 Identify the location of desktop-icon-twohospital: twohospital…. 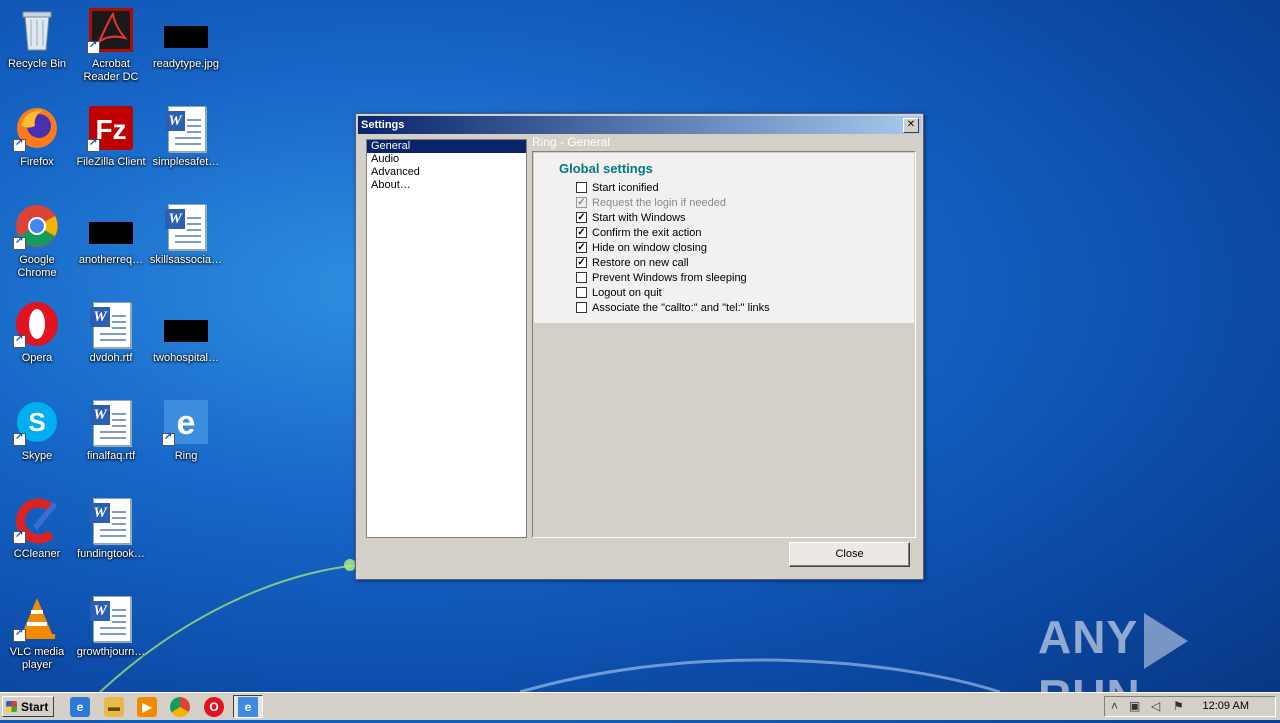
(186, 332).